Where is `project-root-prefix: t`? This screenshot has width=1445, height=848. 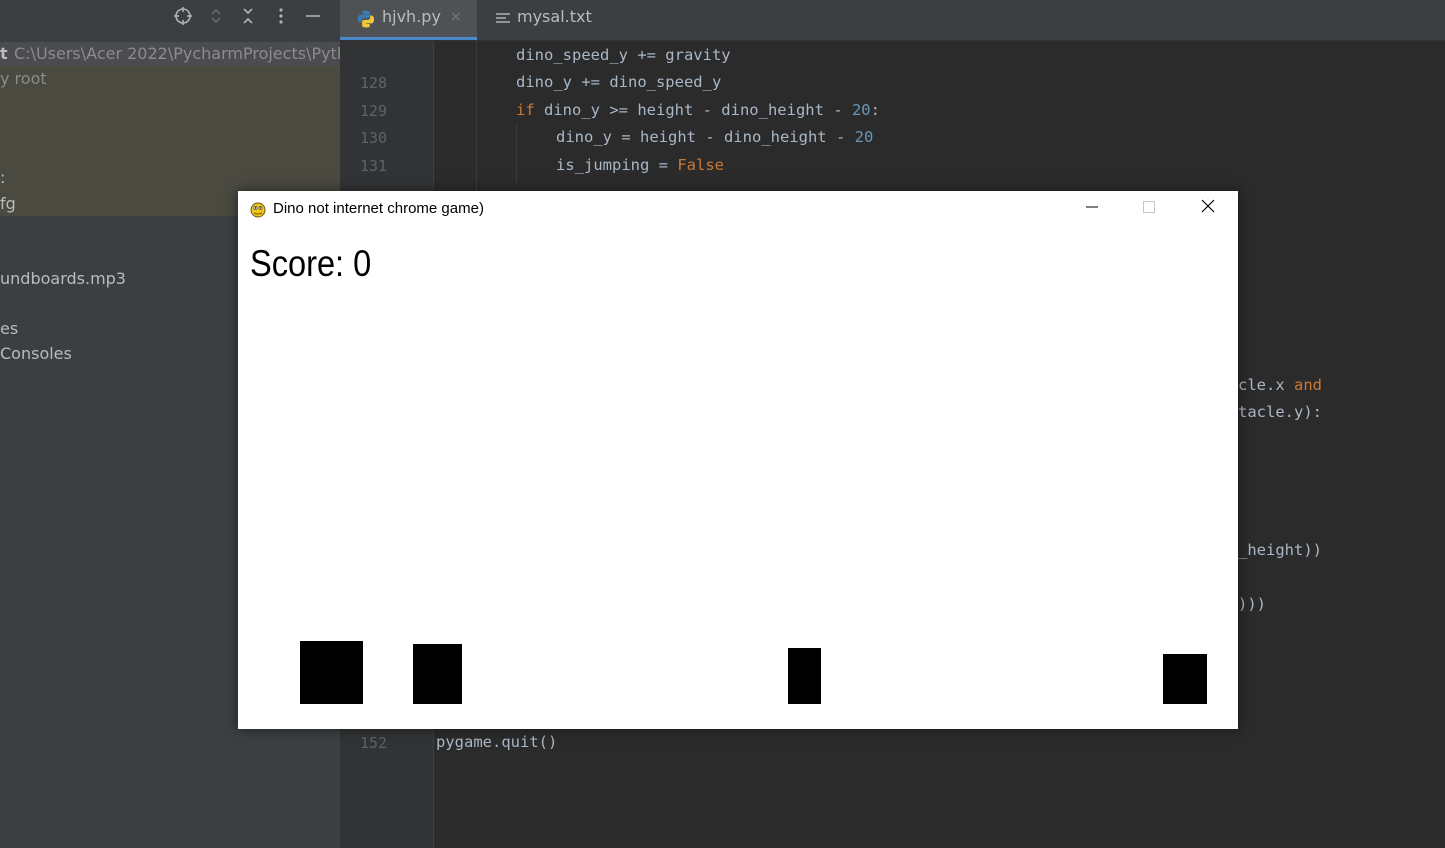
project-root-prefix: t is located at coordinates (4, 53).